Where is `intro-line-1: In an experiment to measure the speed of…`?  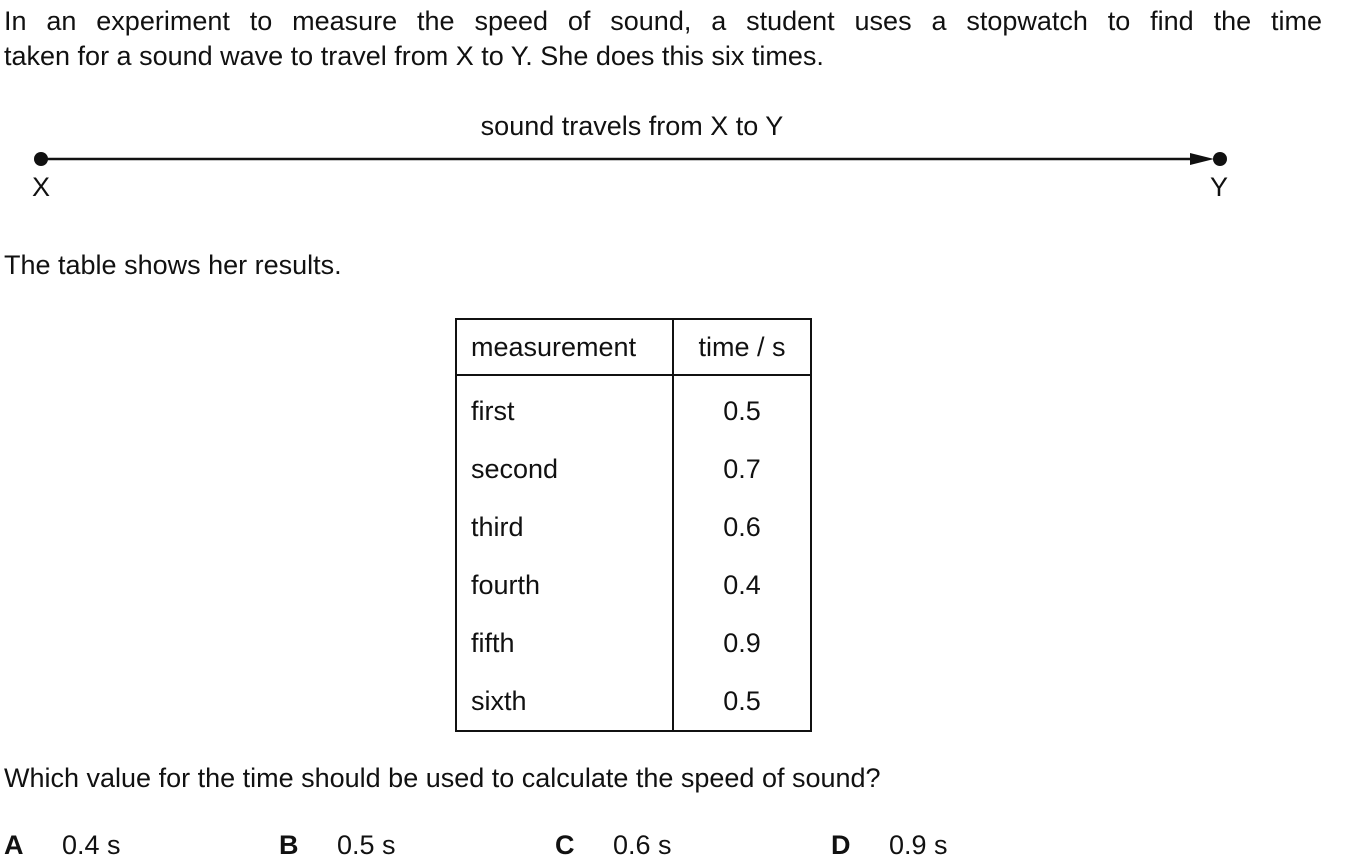 intro-line-1: In an experiment to measure the speed of… is located at coordinates (663, 21).